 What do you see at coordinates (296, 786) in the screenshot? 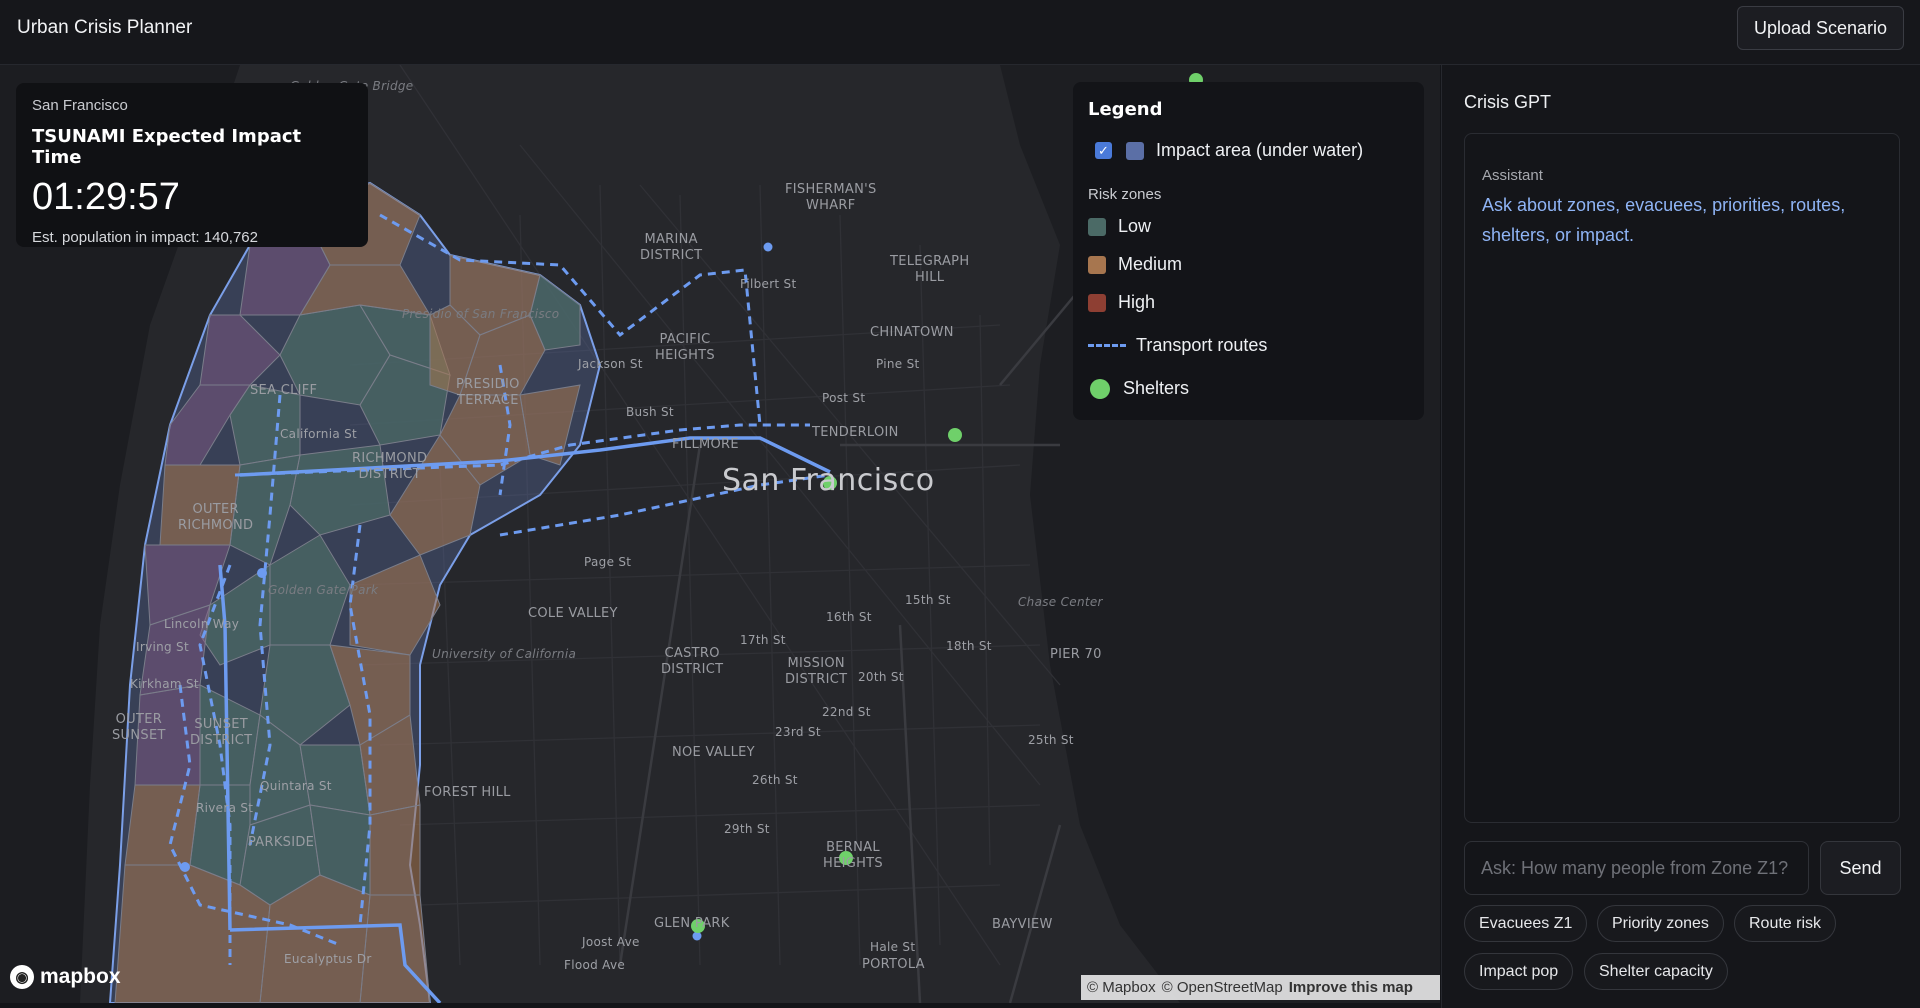
I see `street-label: Quintara St` at bounding box center [296, 786].